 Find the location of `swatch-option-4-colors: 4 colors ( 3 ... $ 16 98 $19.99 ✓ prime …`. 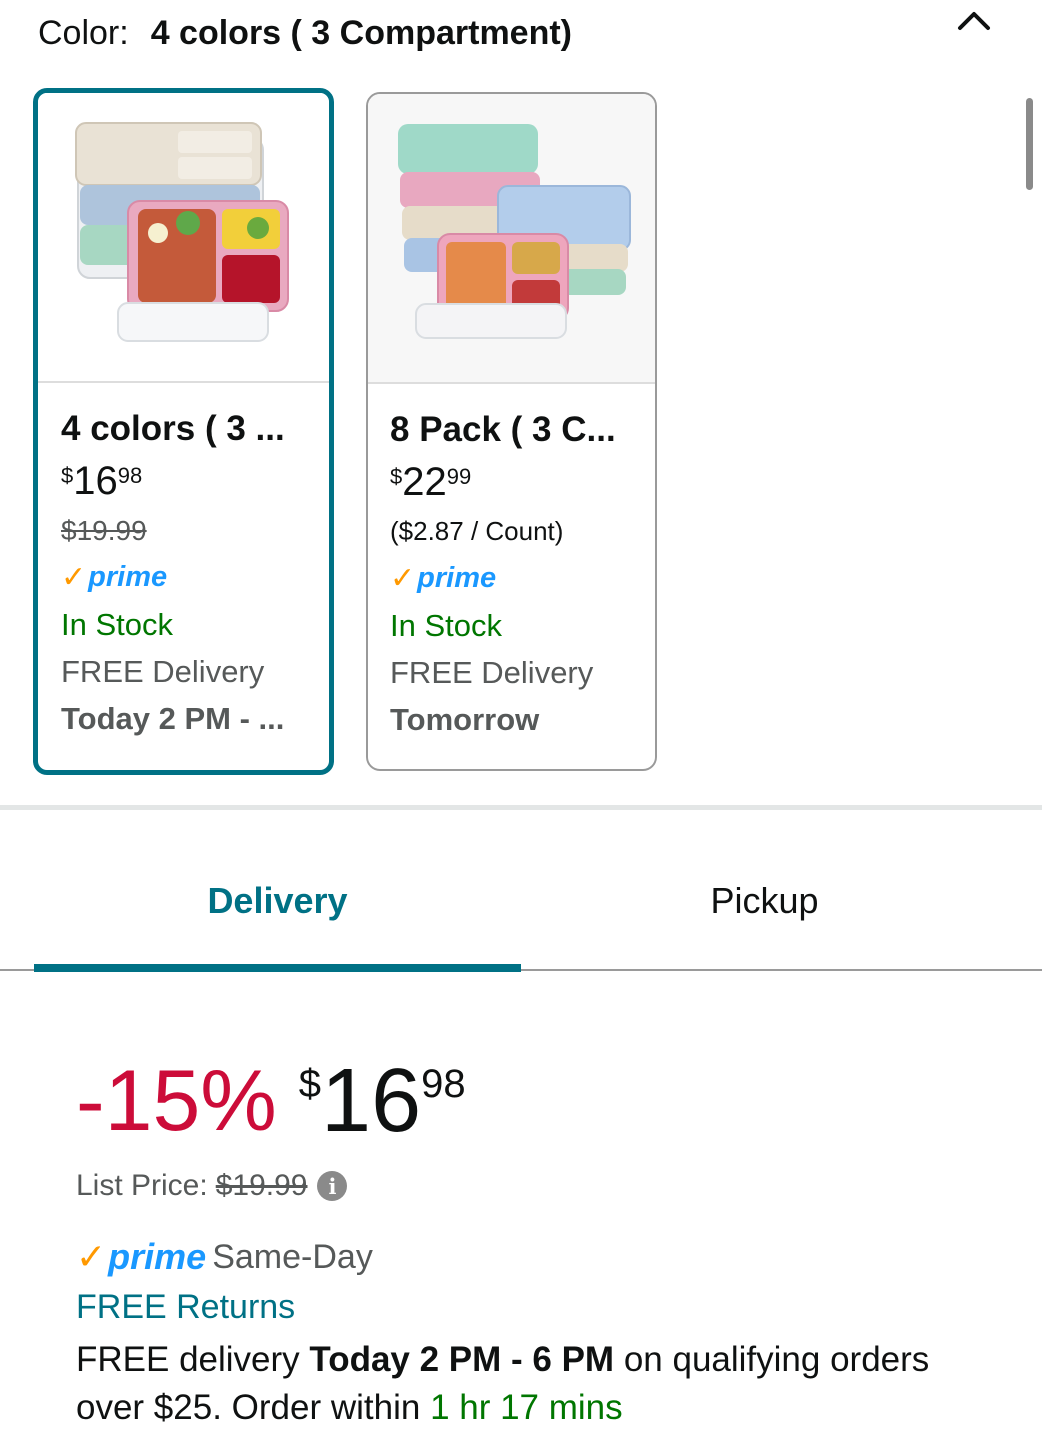

swatch-option-4-colors: 4 colors ( 3 ... $ 16 98 $19.99 ✓ prime … is located at coordinates (183, 431).